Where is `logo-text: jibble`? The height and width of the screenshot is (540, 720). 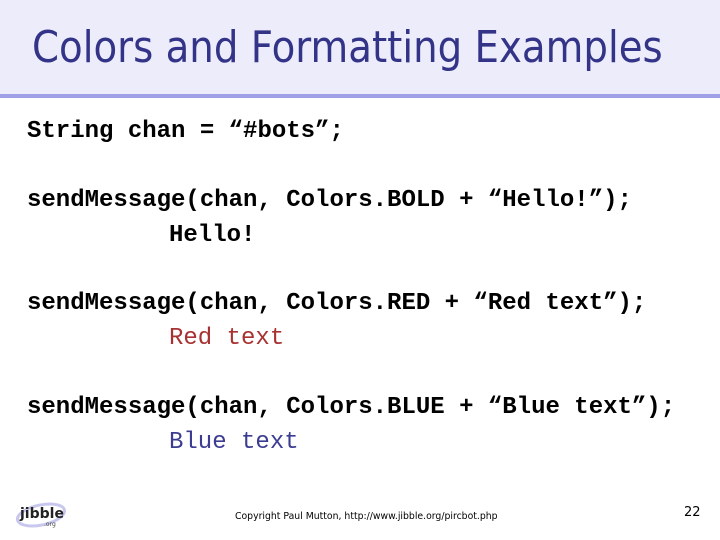
logo-text: jibble is located at coordinates (41, 514).